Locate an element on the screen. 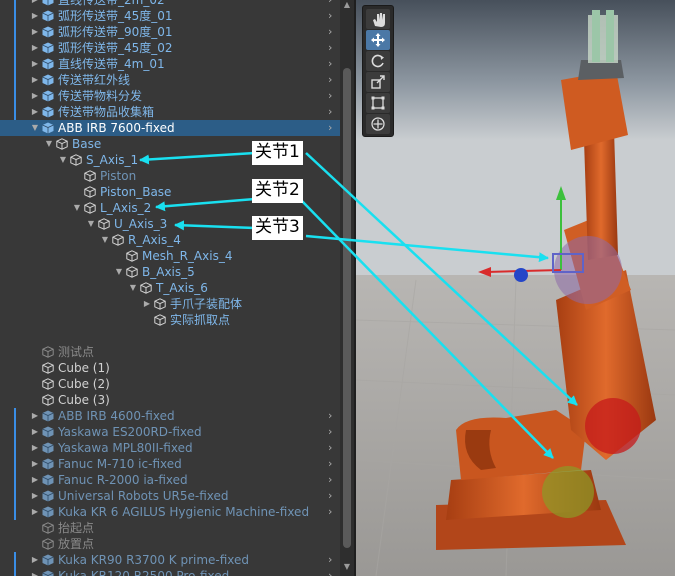 The height and width of the screenshot is (576, 675). hierarchy-item: ▶ 弧形传送带_90度_01 › is located at coordinates (170, 32).